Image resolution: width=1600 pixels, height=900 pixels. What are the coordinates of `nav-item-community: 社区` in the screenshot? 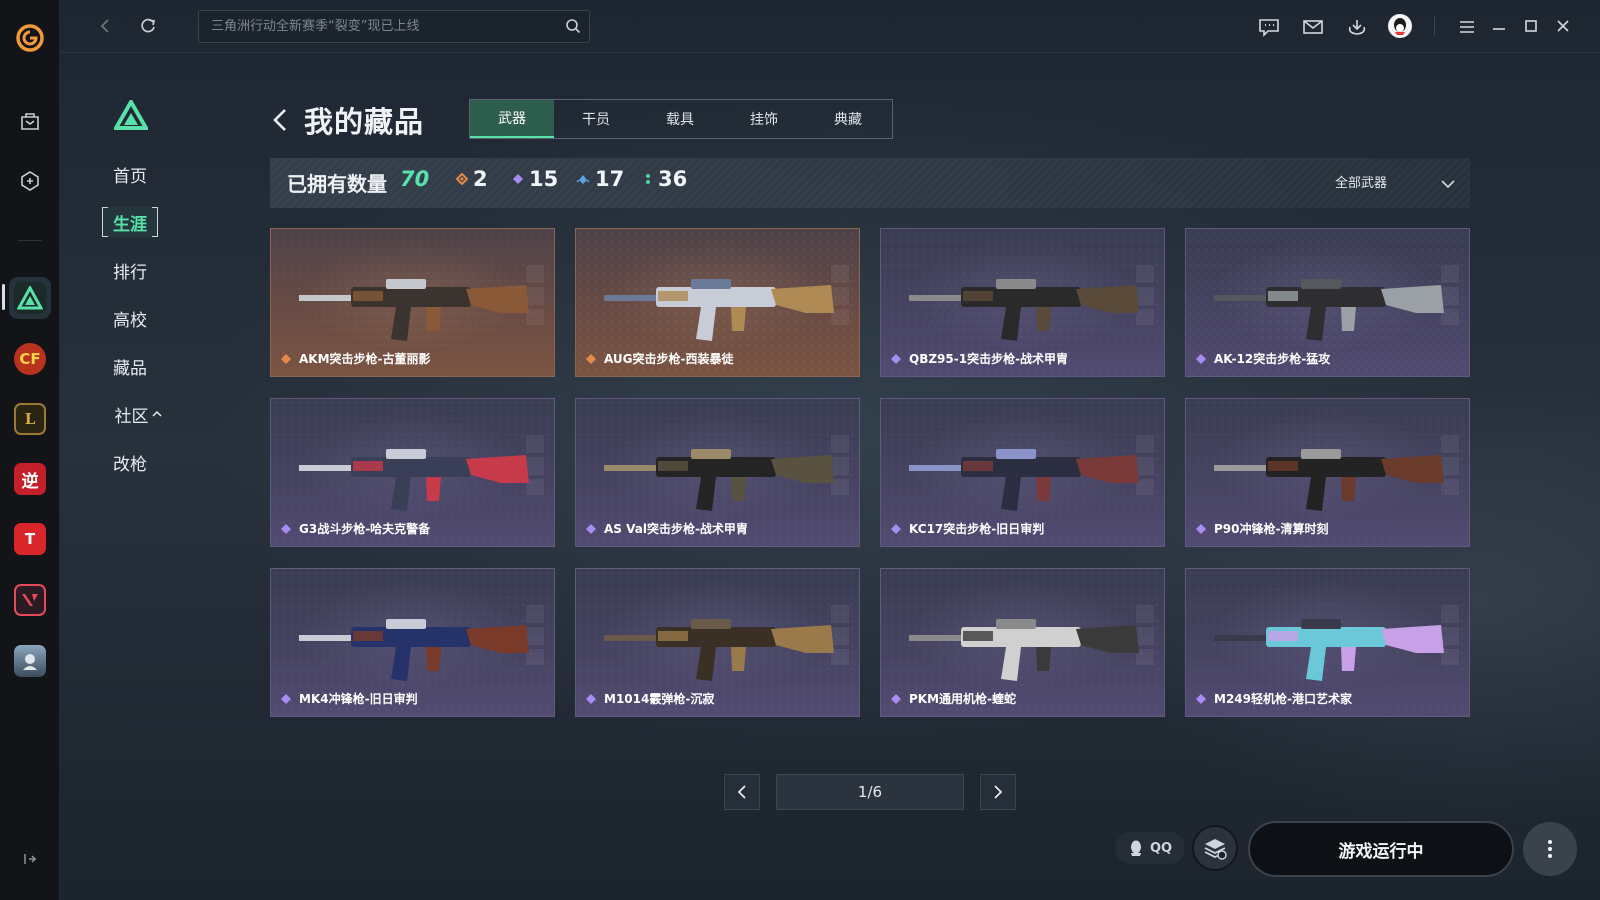 It's located at (138, 414).